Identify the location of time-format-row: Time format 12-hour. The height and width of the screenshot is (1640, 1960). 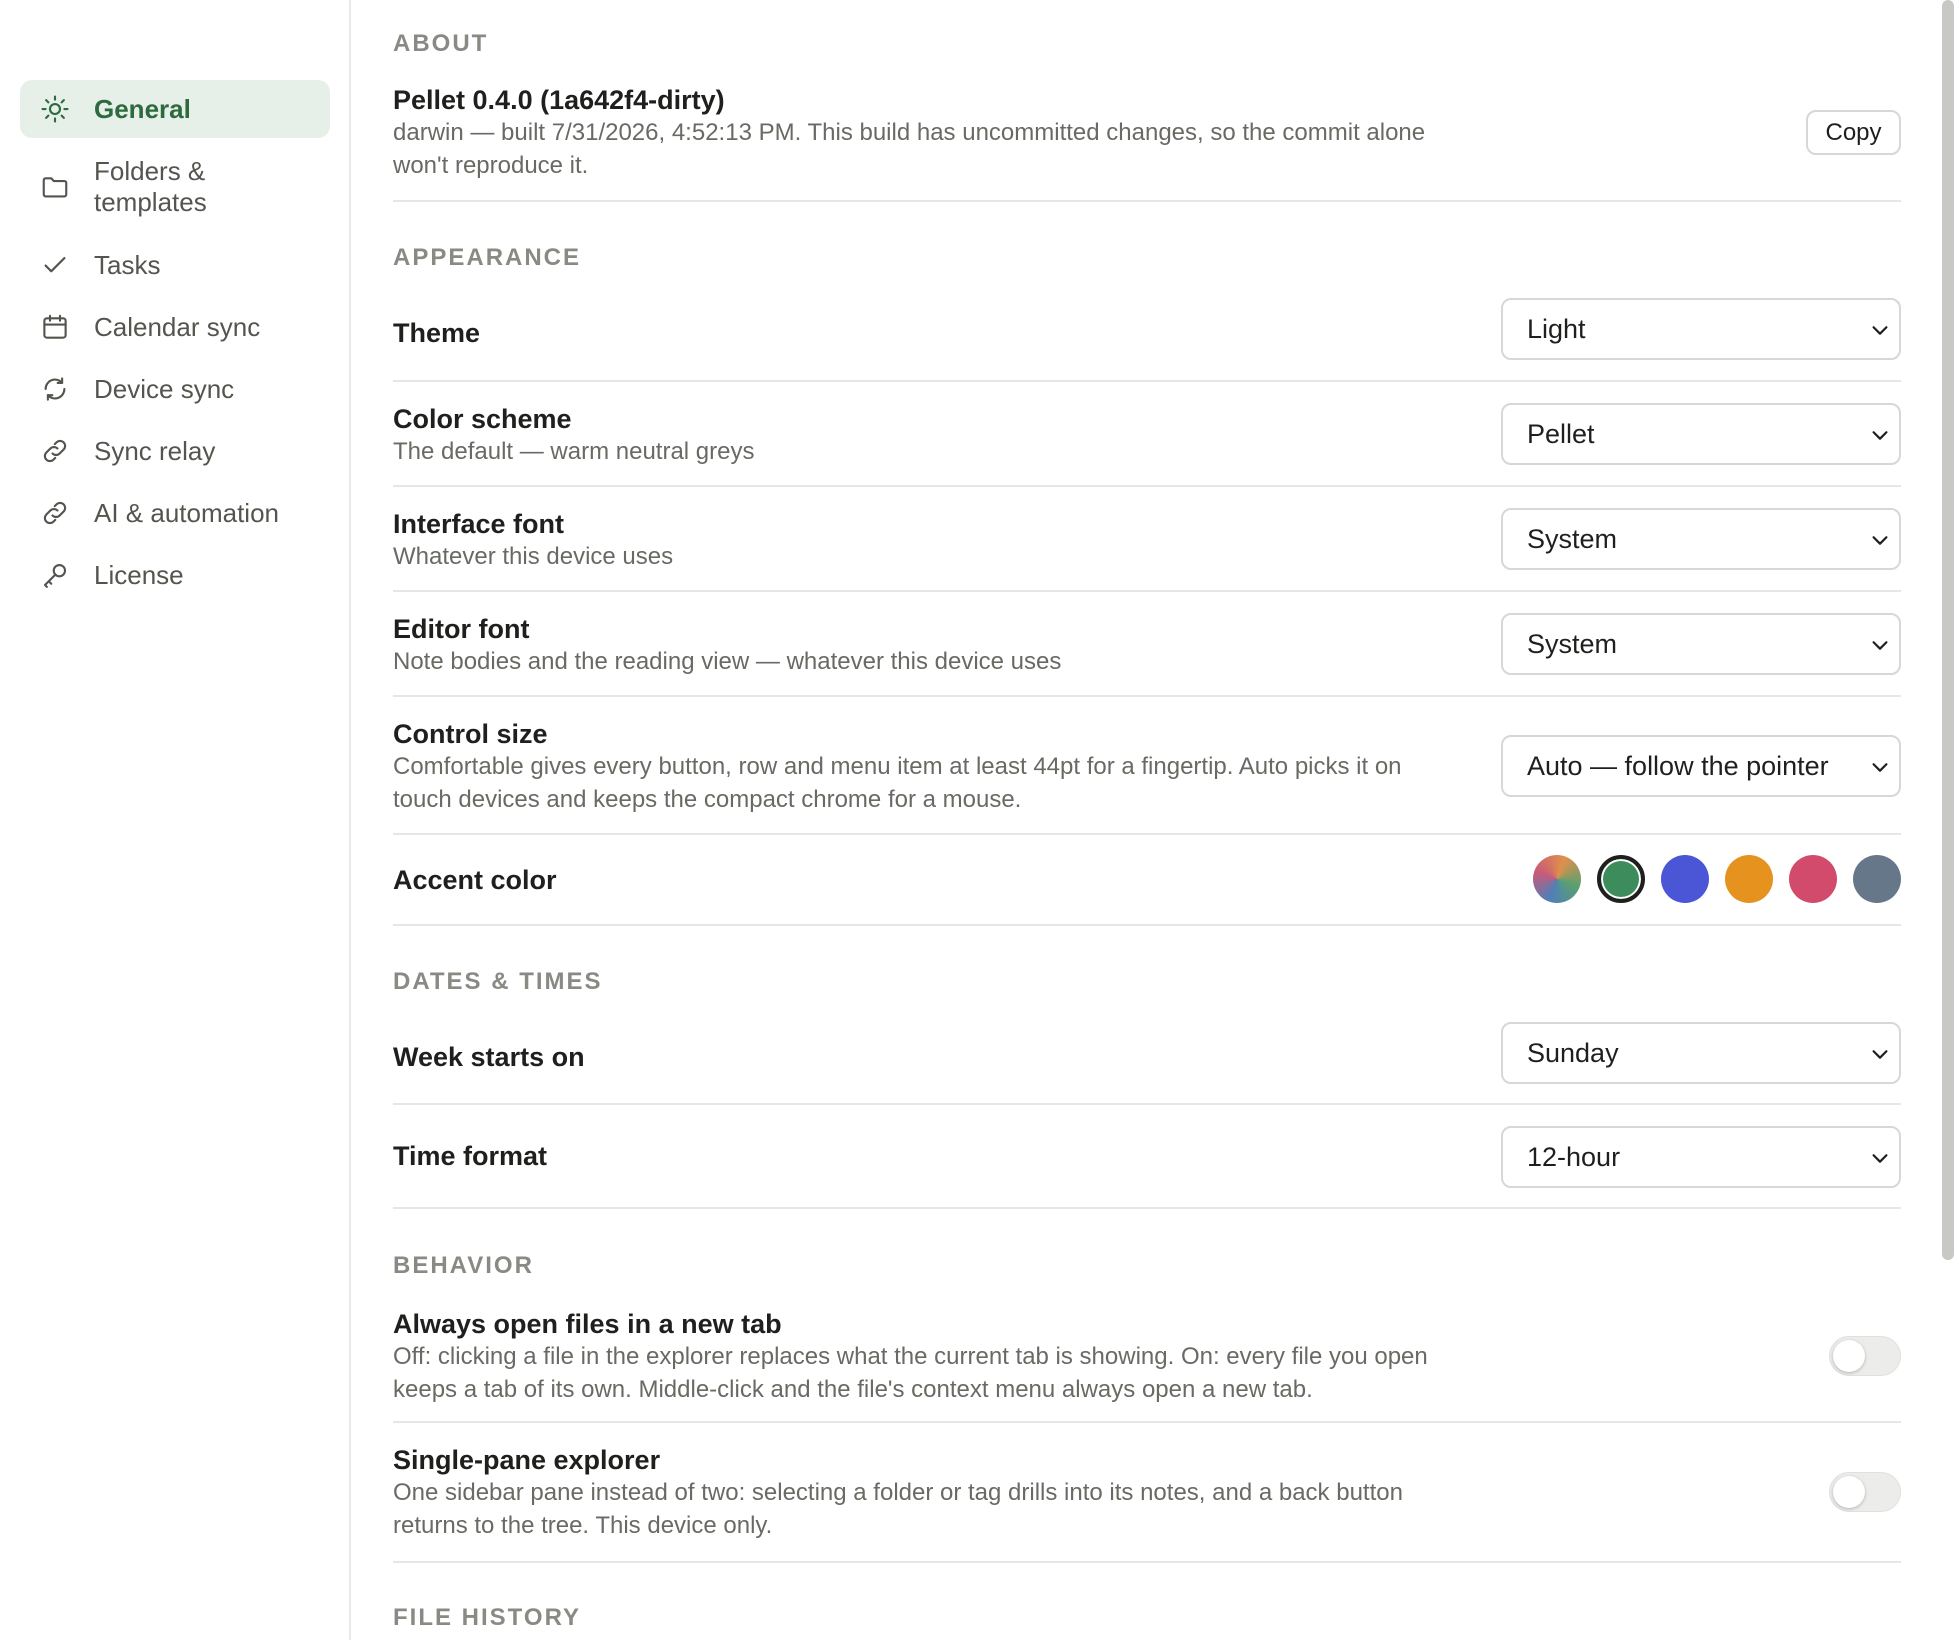
(1147, 1157).